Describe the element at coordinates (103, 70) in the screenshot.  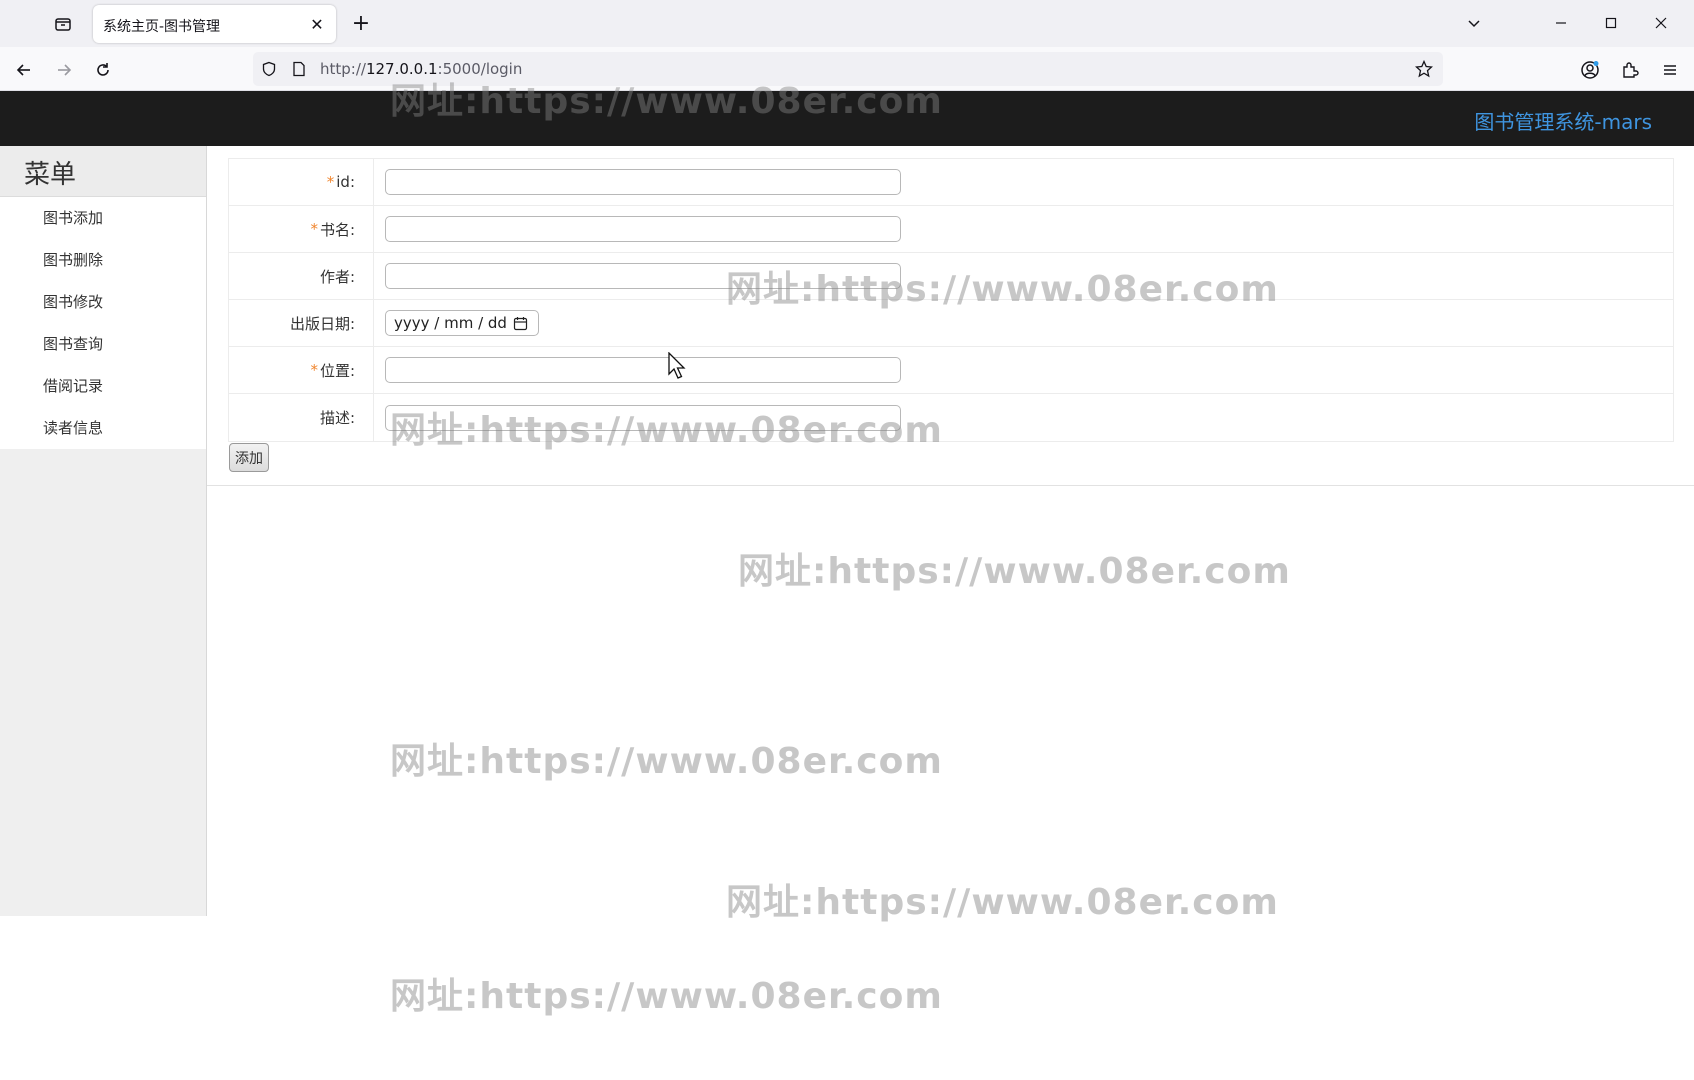
I see `reload-icon` at that location.